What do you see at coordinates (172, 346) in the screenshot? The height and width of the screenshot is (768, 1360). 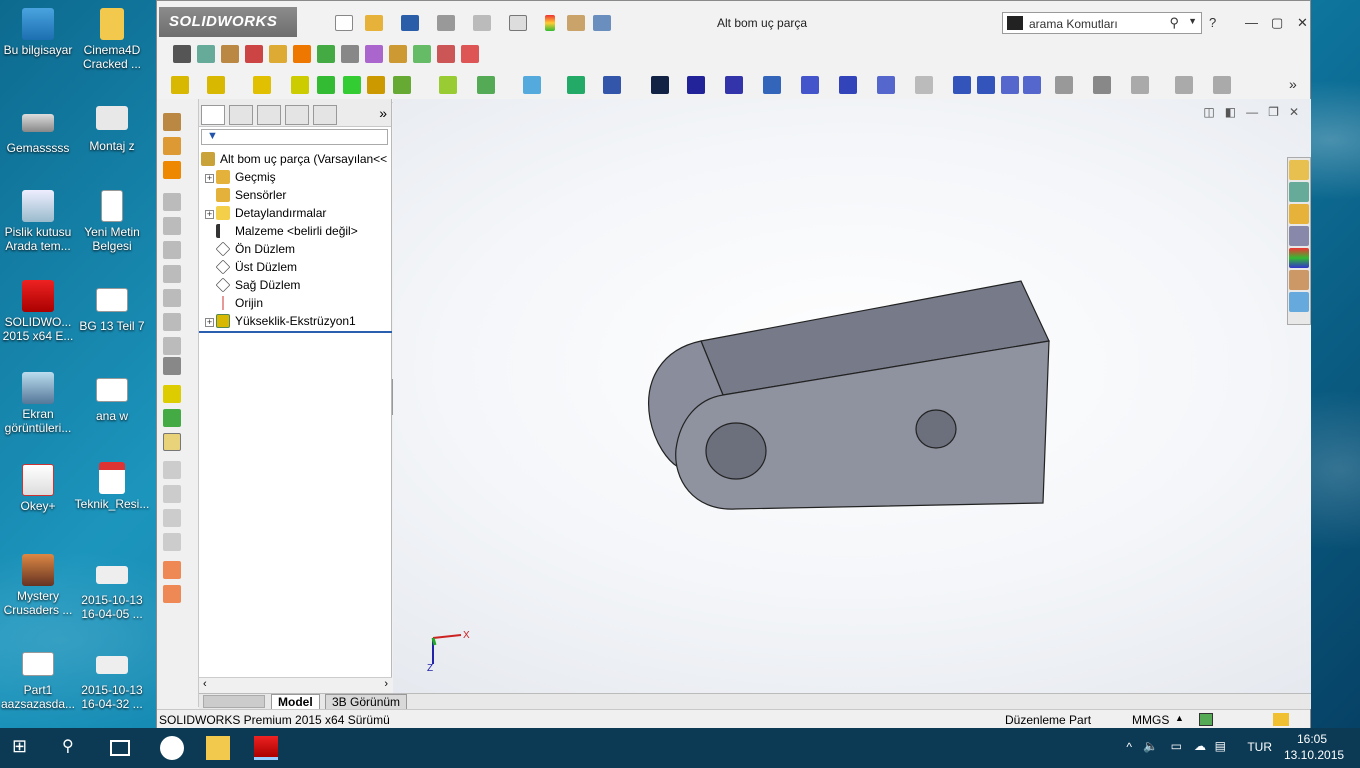 I see `shell-icon` at bounding box center [172, 346].